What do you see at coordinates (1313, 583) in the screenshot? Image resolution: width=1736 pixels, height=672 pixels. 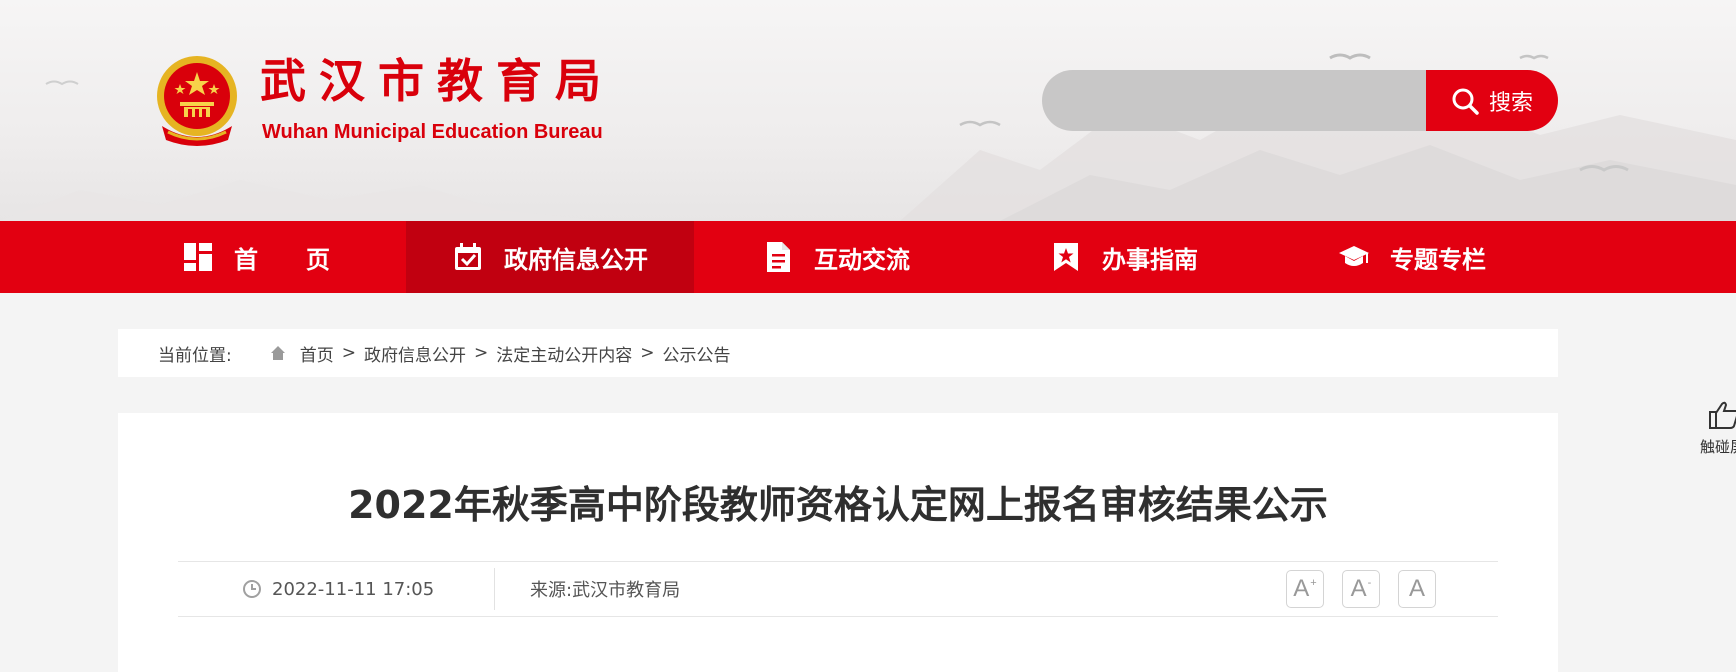 I see `font-size-increase-sup: +` at bounding box center [1313, 583].